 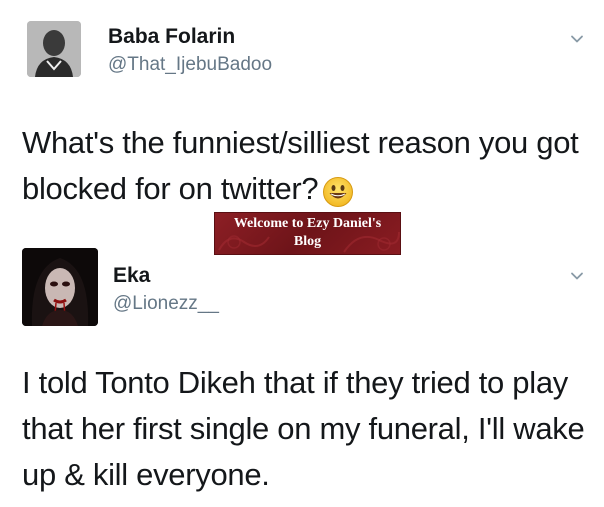 What do you see at coordinates (171, 37) in the screenshot?
I see `display-name: Baba Folarin` at bounding box center [171, 37].